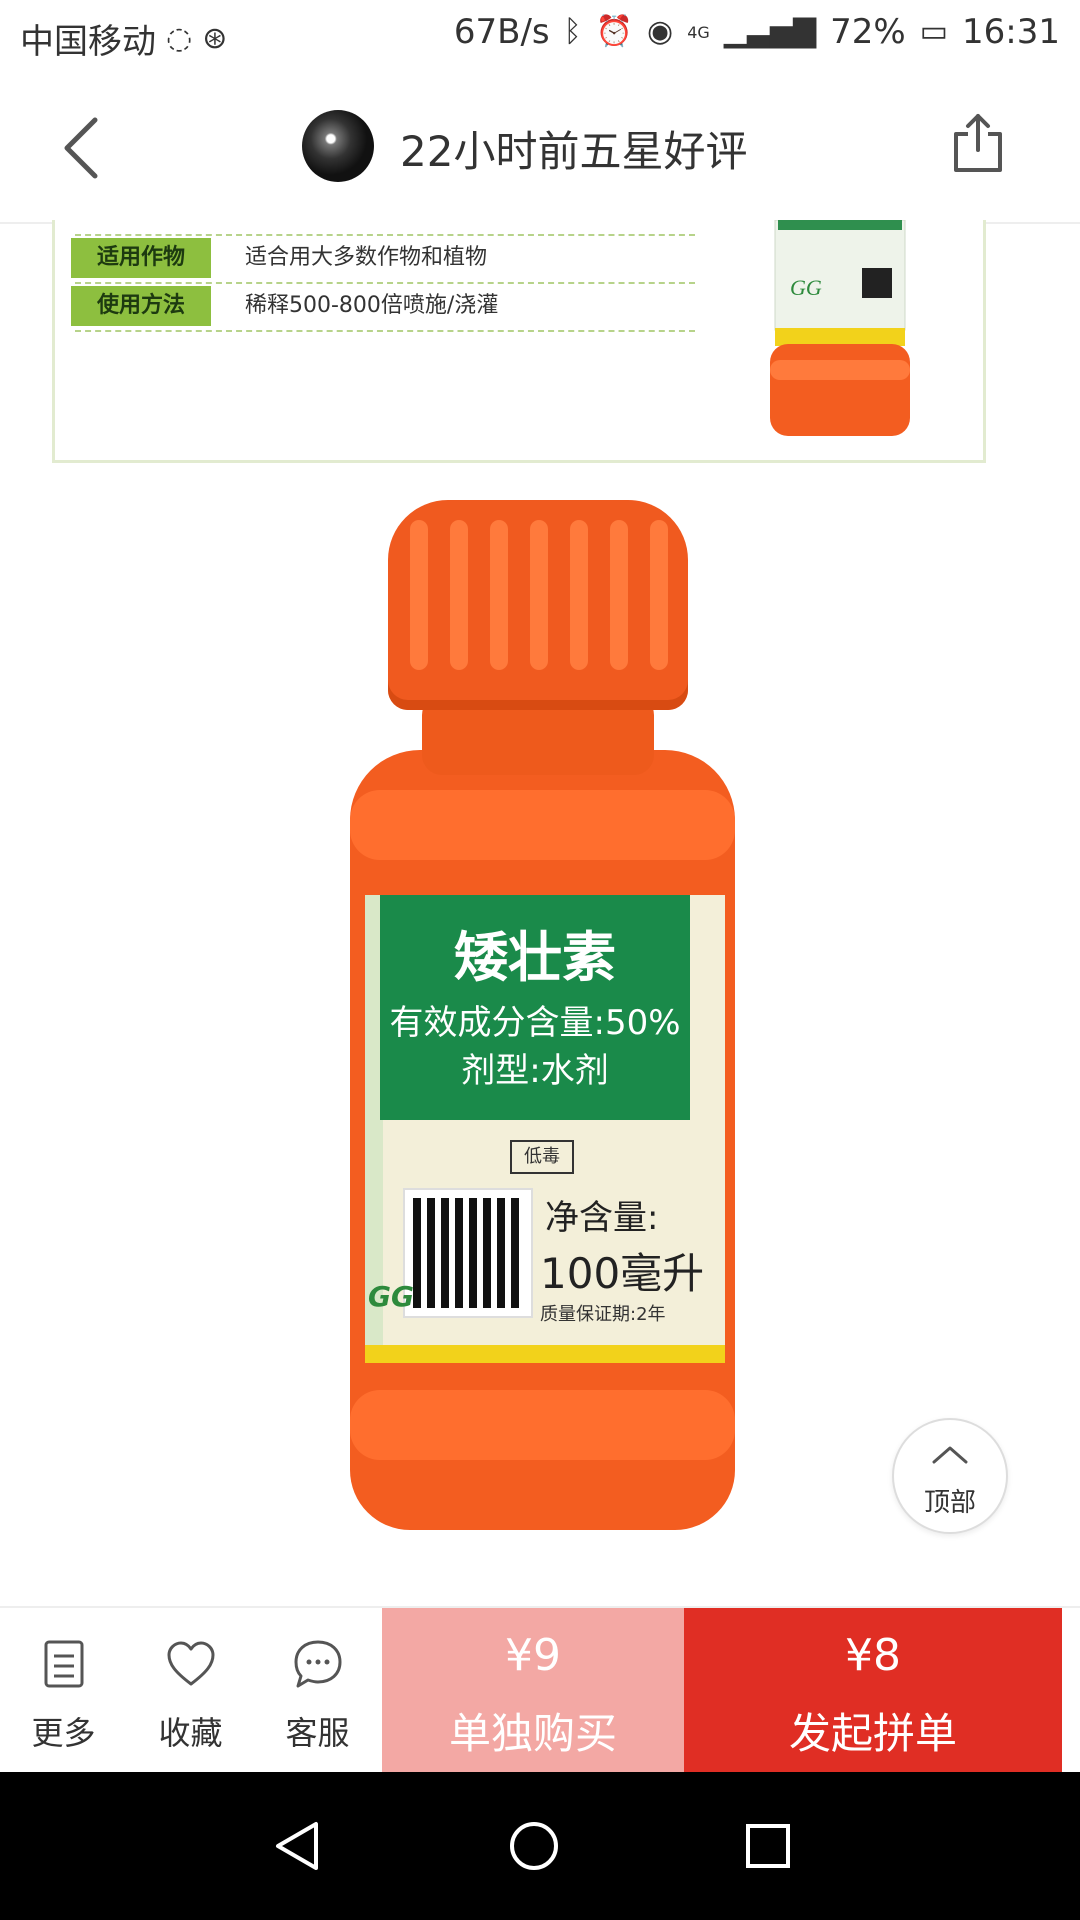  What do you see at coordinates (770, 31) in the screenshot?
I see `signal-icon: ▁▃▅▇` at bounding box center [770, 31].